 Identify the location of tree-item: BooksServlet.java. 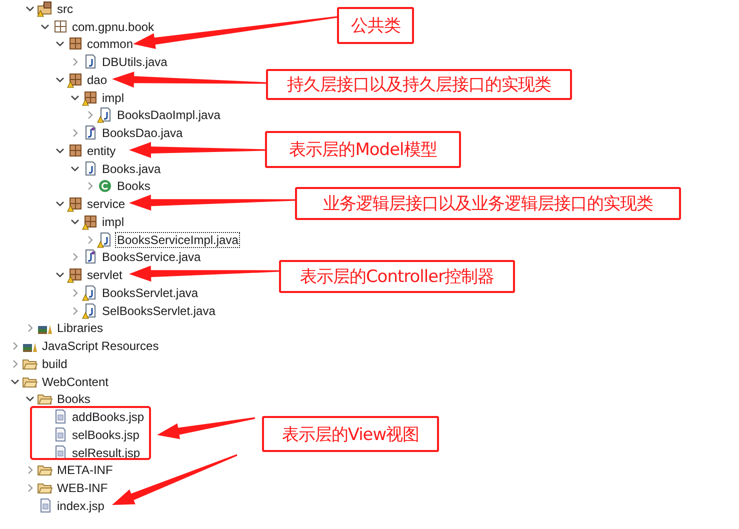
(150, 292).